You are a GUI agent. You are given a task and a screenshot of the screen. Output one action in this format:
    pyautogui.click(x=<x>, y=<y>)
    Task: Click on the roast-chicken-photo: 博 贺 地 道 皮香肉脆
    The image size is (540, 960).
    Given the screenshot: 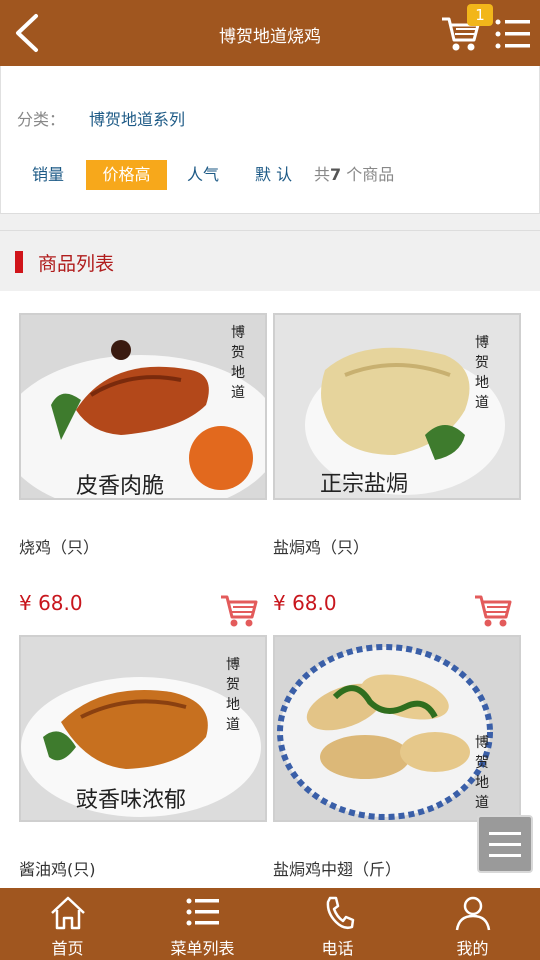 What is the action you would take?
    pyautogui.click(x=143, y=406)
    